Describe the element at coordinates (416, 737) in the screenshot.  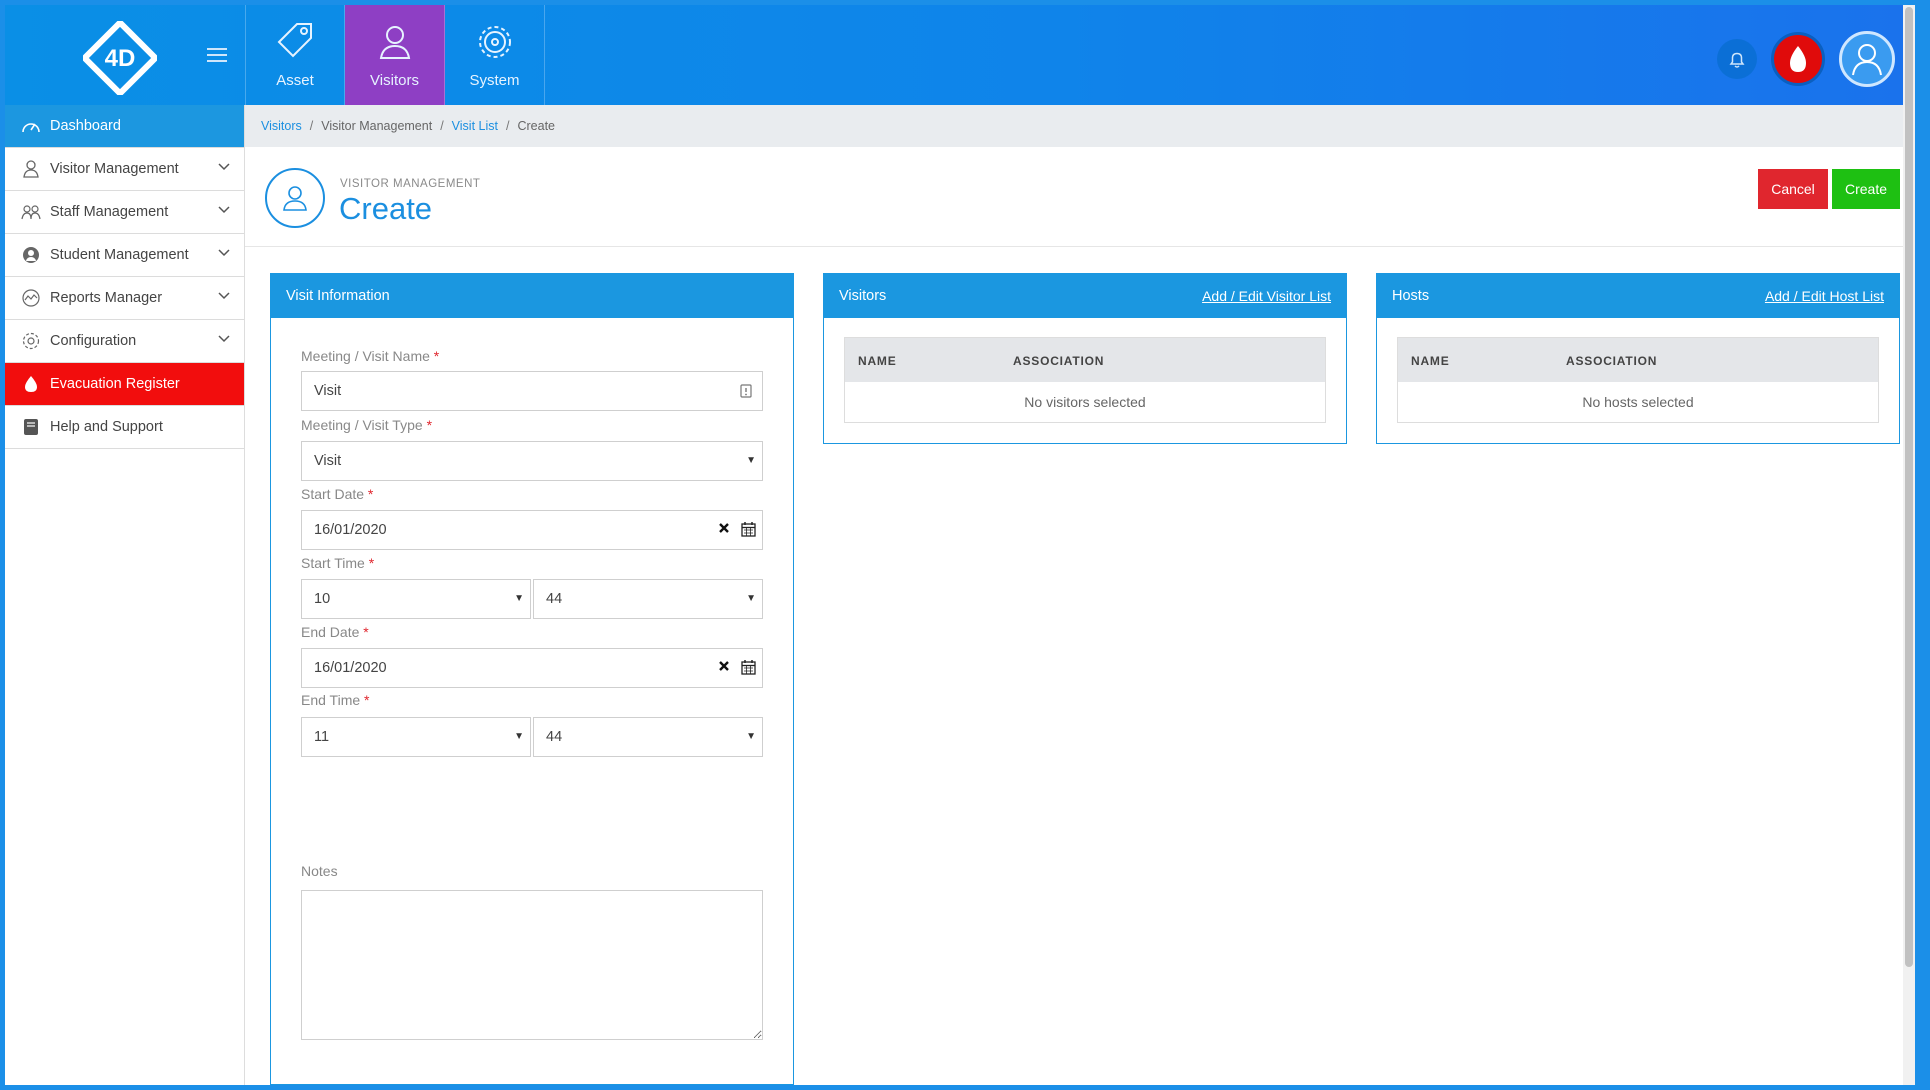
I see `end-hour-select: 11 ▼` at that location.